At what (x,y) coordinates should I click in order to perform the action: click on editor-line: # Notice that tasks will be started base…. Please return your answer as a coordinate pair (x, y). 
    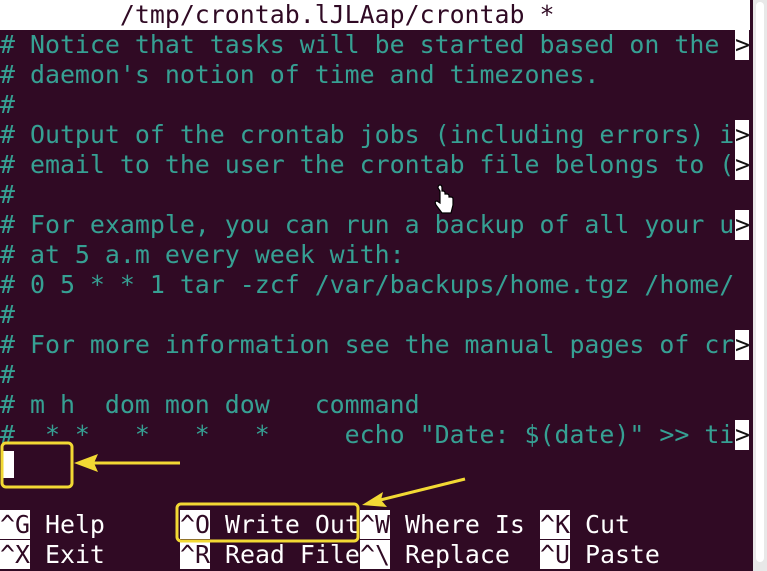
    Looking at the image, I should click on (367, 45).